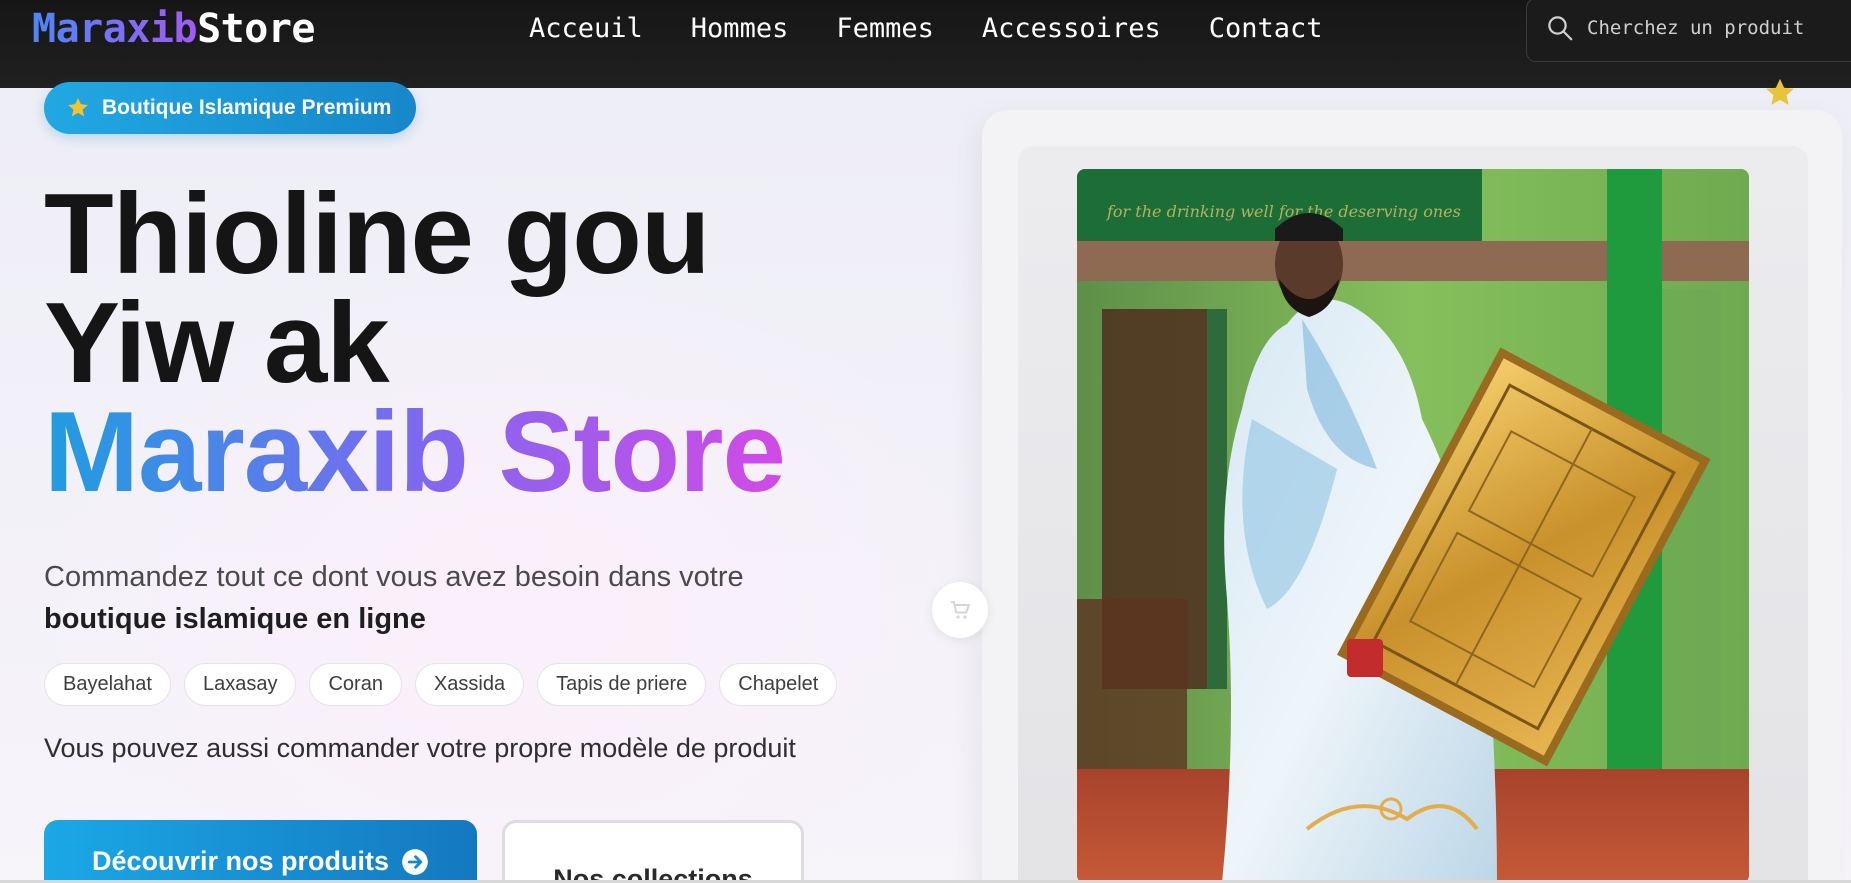  I want to click on hero-title-line3: Maraxib Store, so click(415, 452).